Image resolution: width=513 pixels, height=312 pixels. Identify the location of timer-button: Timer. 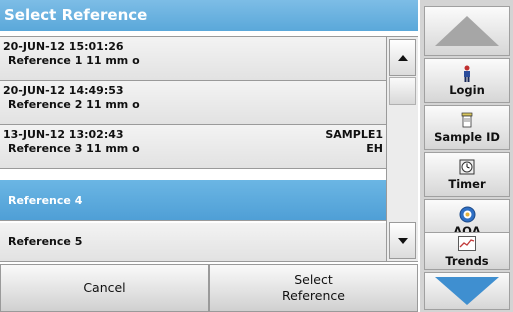
(467, 174).